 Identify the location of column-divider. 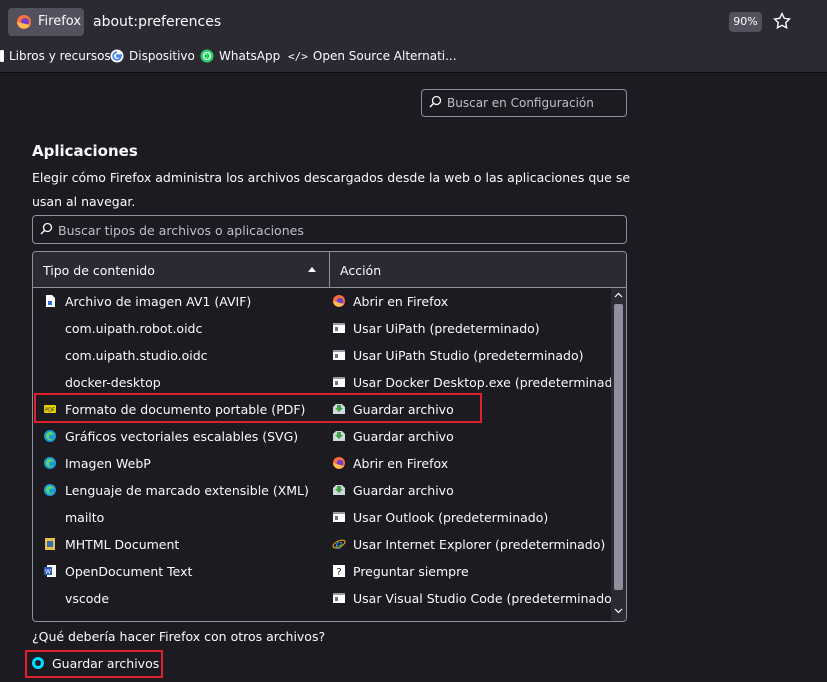
(329, 269).